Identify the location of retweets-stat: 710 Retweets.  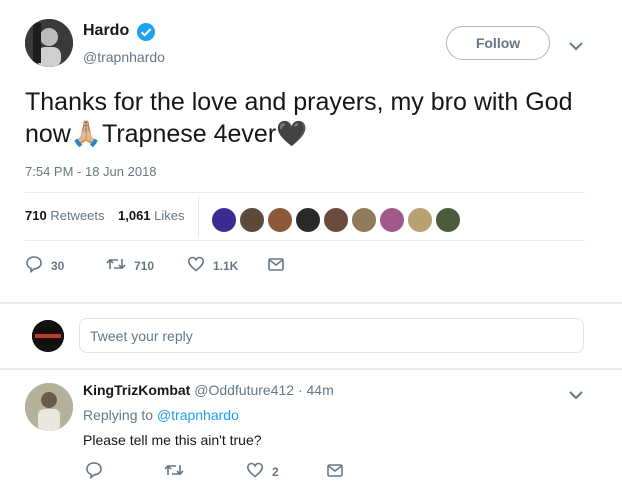
(65, 215).